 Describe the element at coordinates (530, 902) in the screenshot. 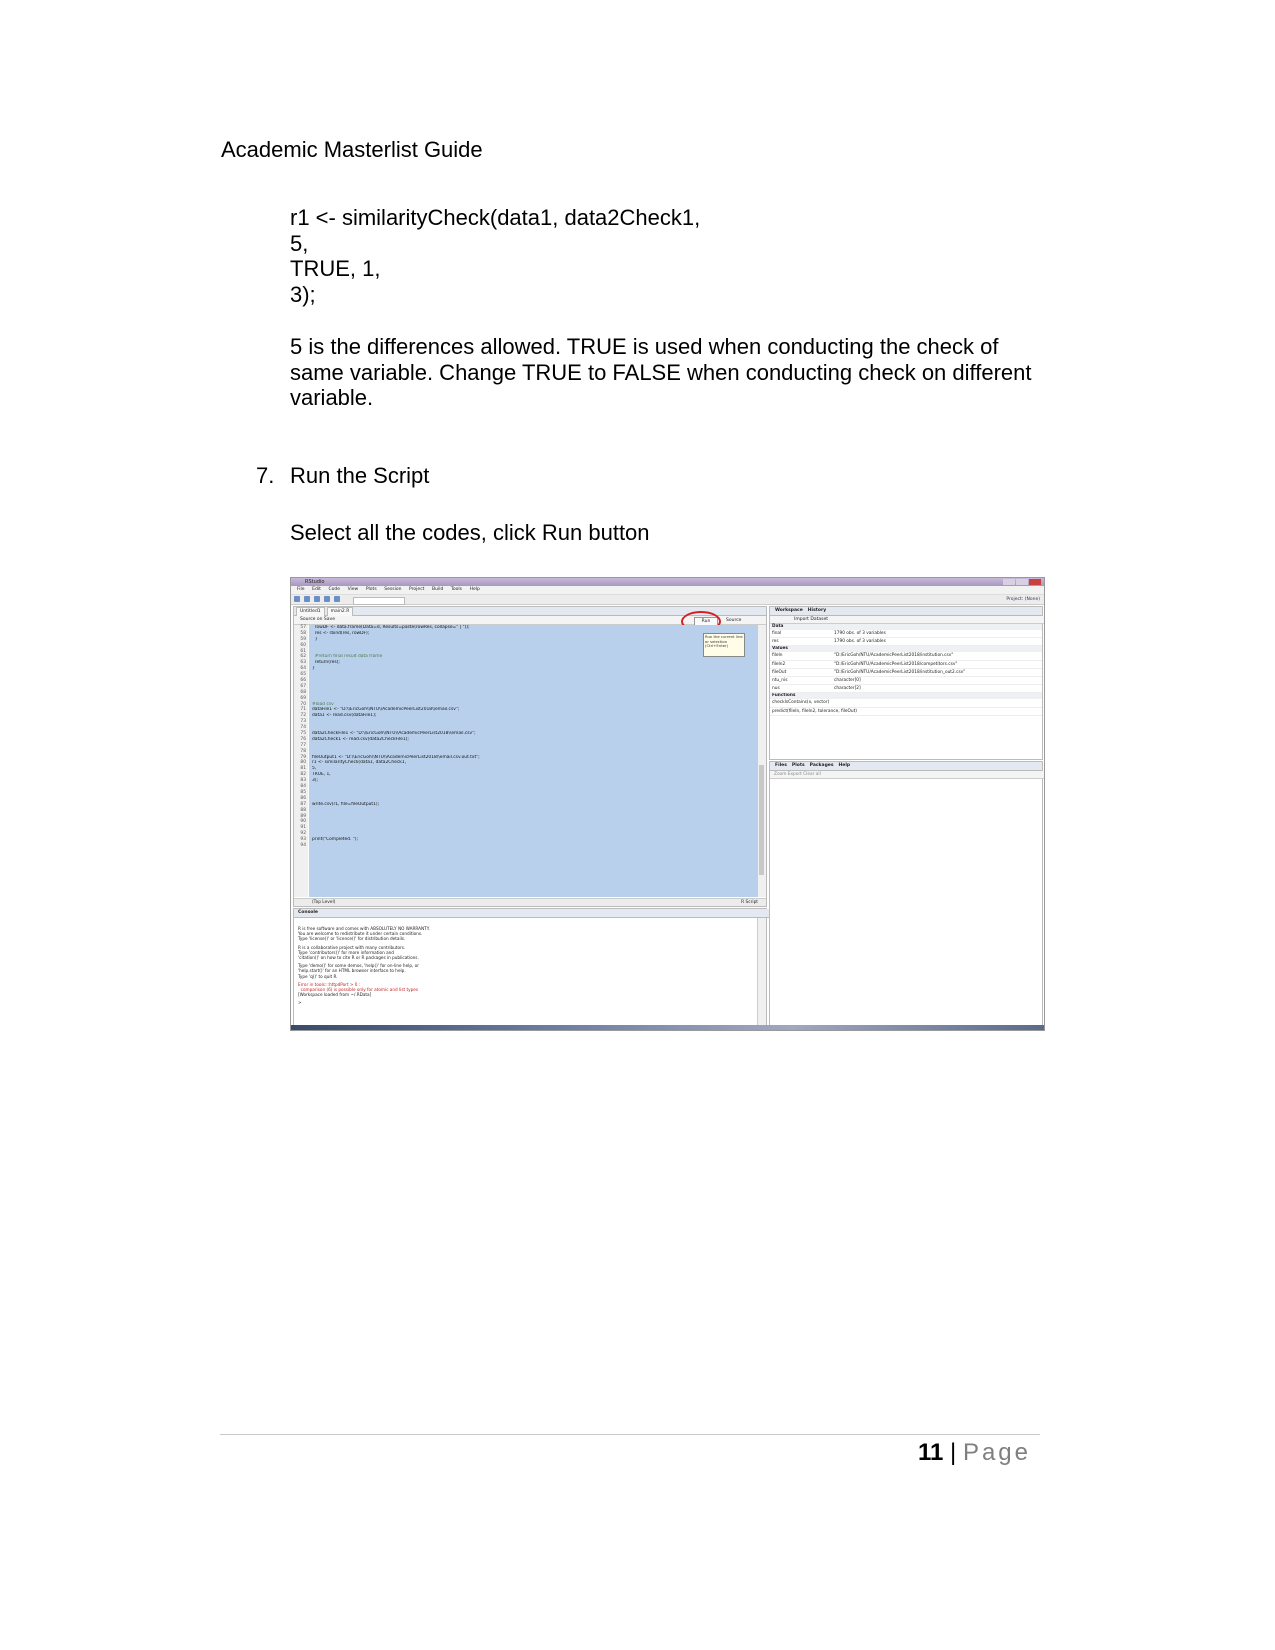

I see `editor-status-bar: (Top Level) R Script` at that location.